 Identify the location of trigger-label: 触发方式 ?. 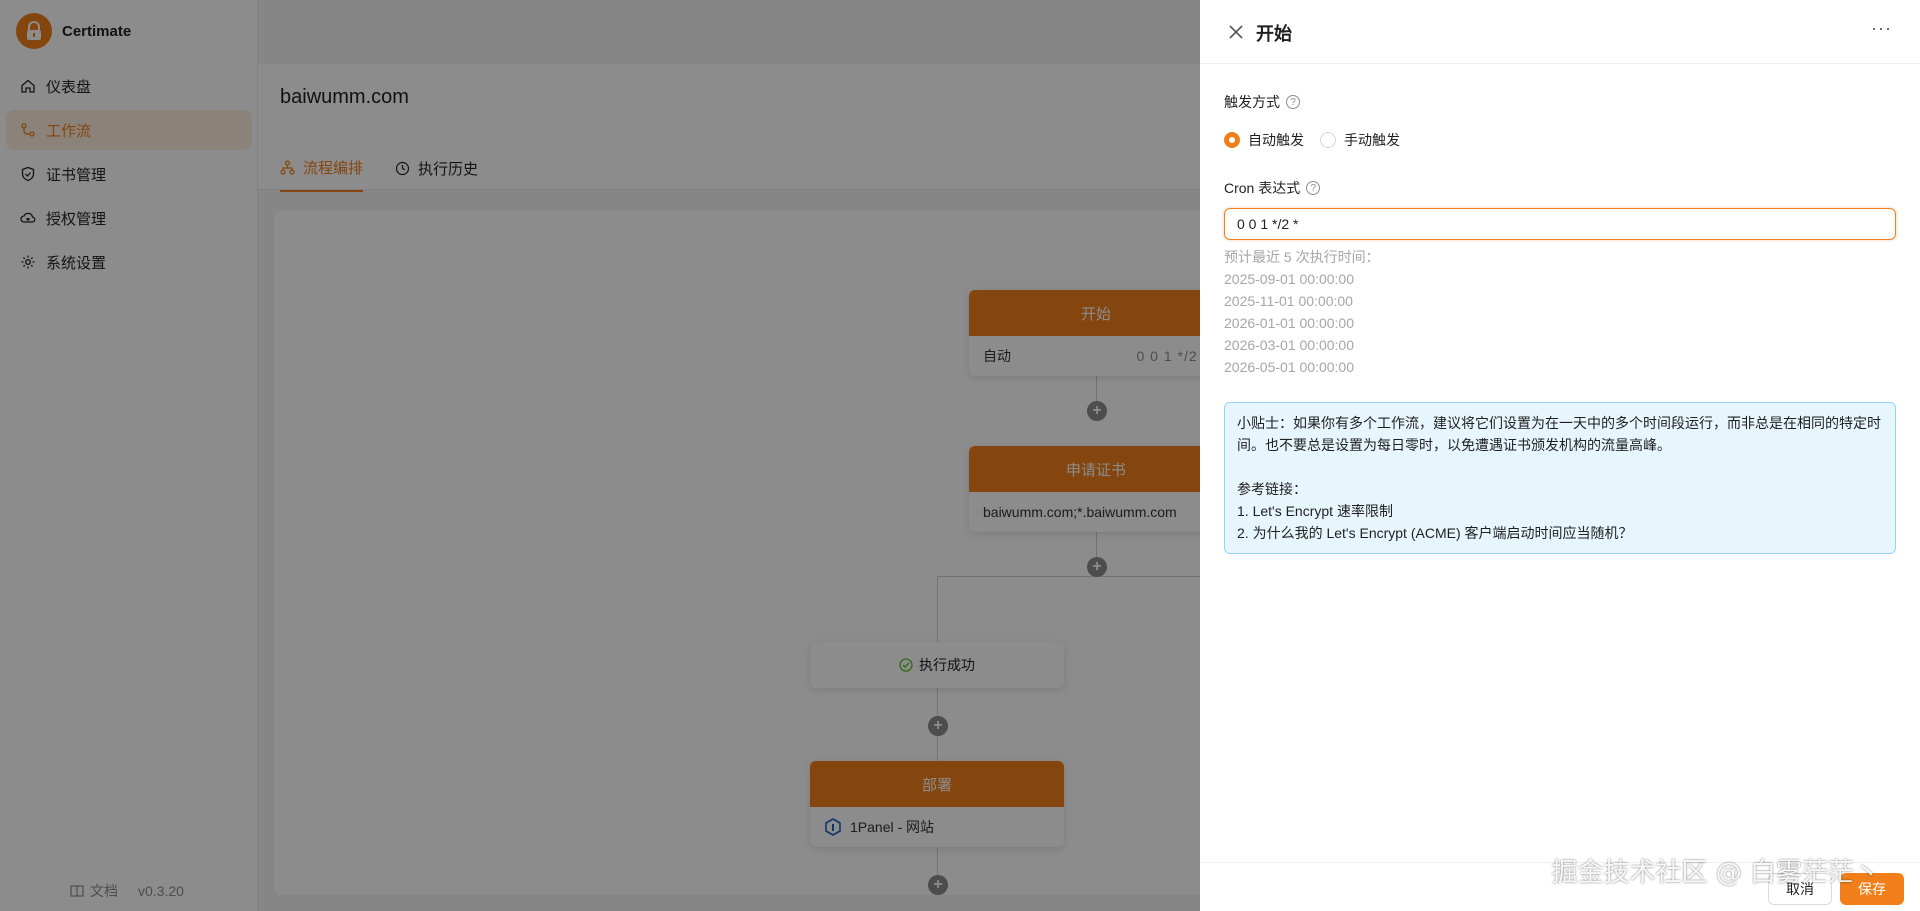
(1560, 102).